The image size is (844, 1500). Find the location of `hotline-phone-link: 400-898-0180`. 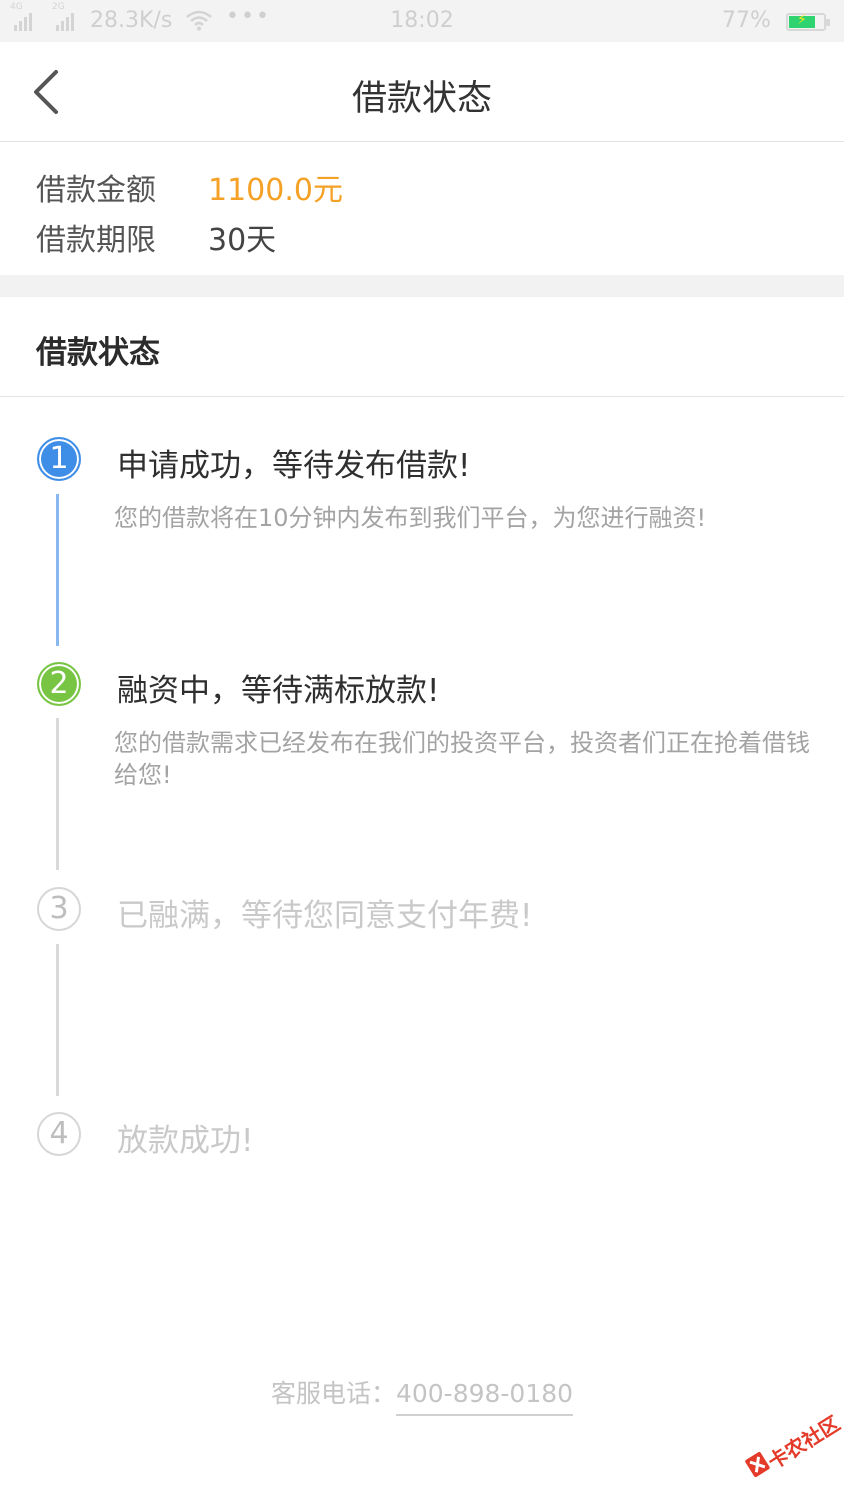

hotline-phone-link: 400-898-0180 is located at coordinates (484, 1397).